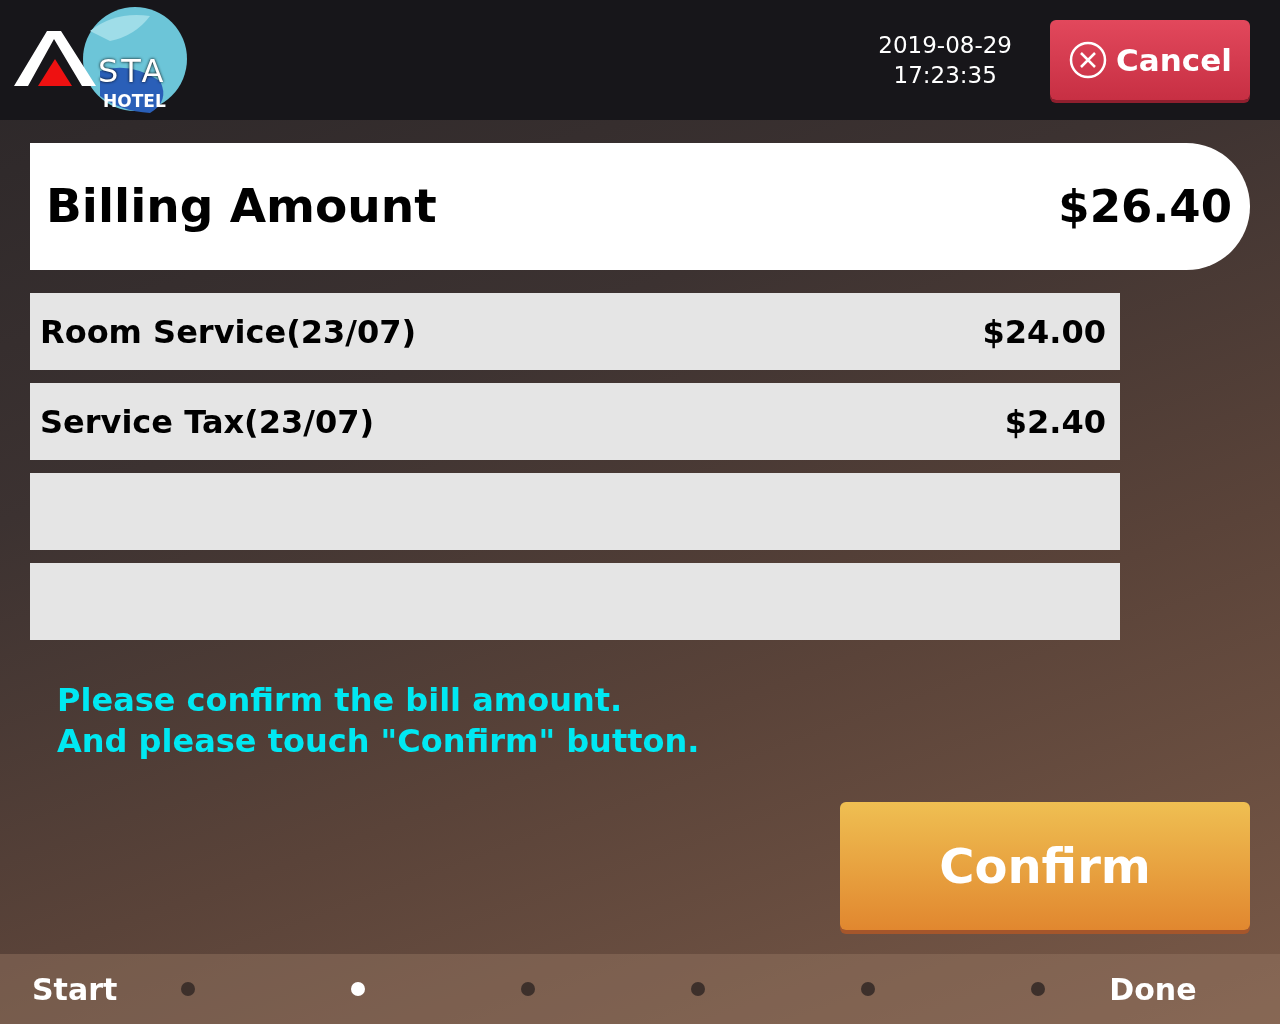 Image resolution: width=1280 pixels, height=1024 pixels. I want to click on time-text: 17:23:35, so click(945, 75).